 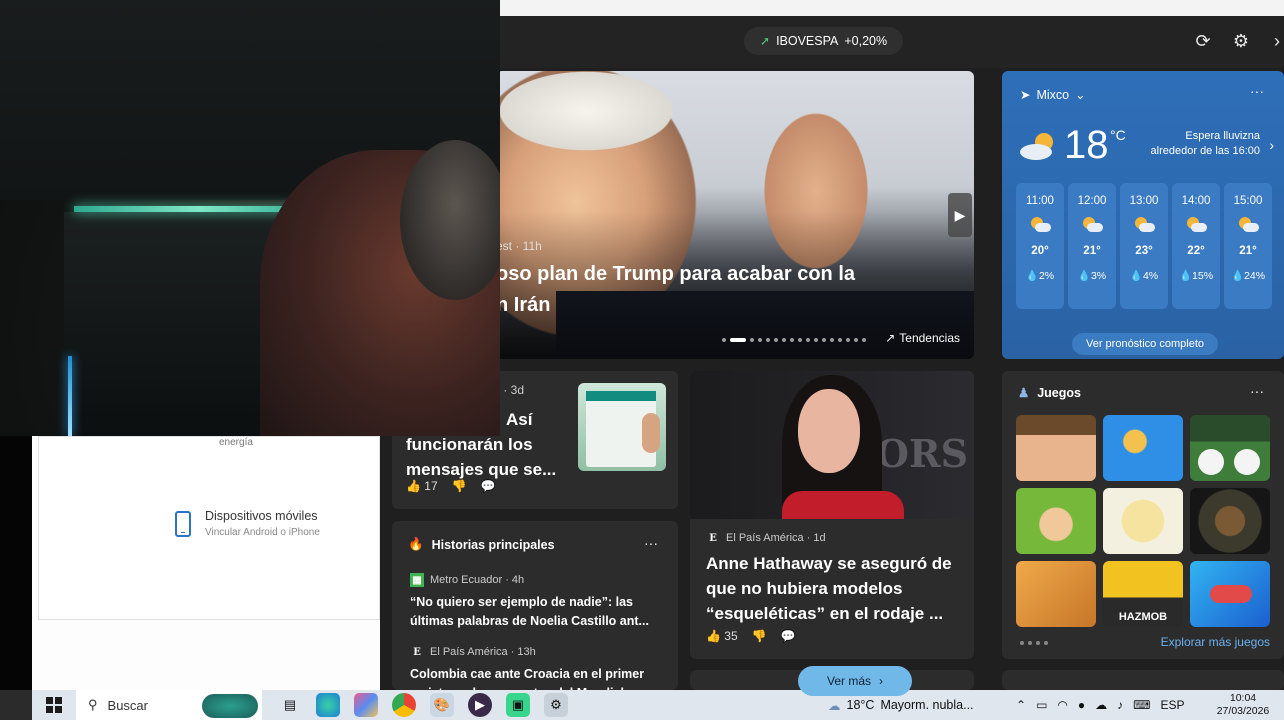 I want to click on current-temperature: 18, so click(x=1086, y=145).